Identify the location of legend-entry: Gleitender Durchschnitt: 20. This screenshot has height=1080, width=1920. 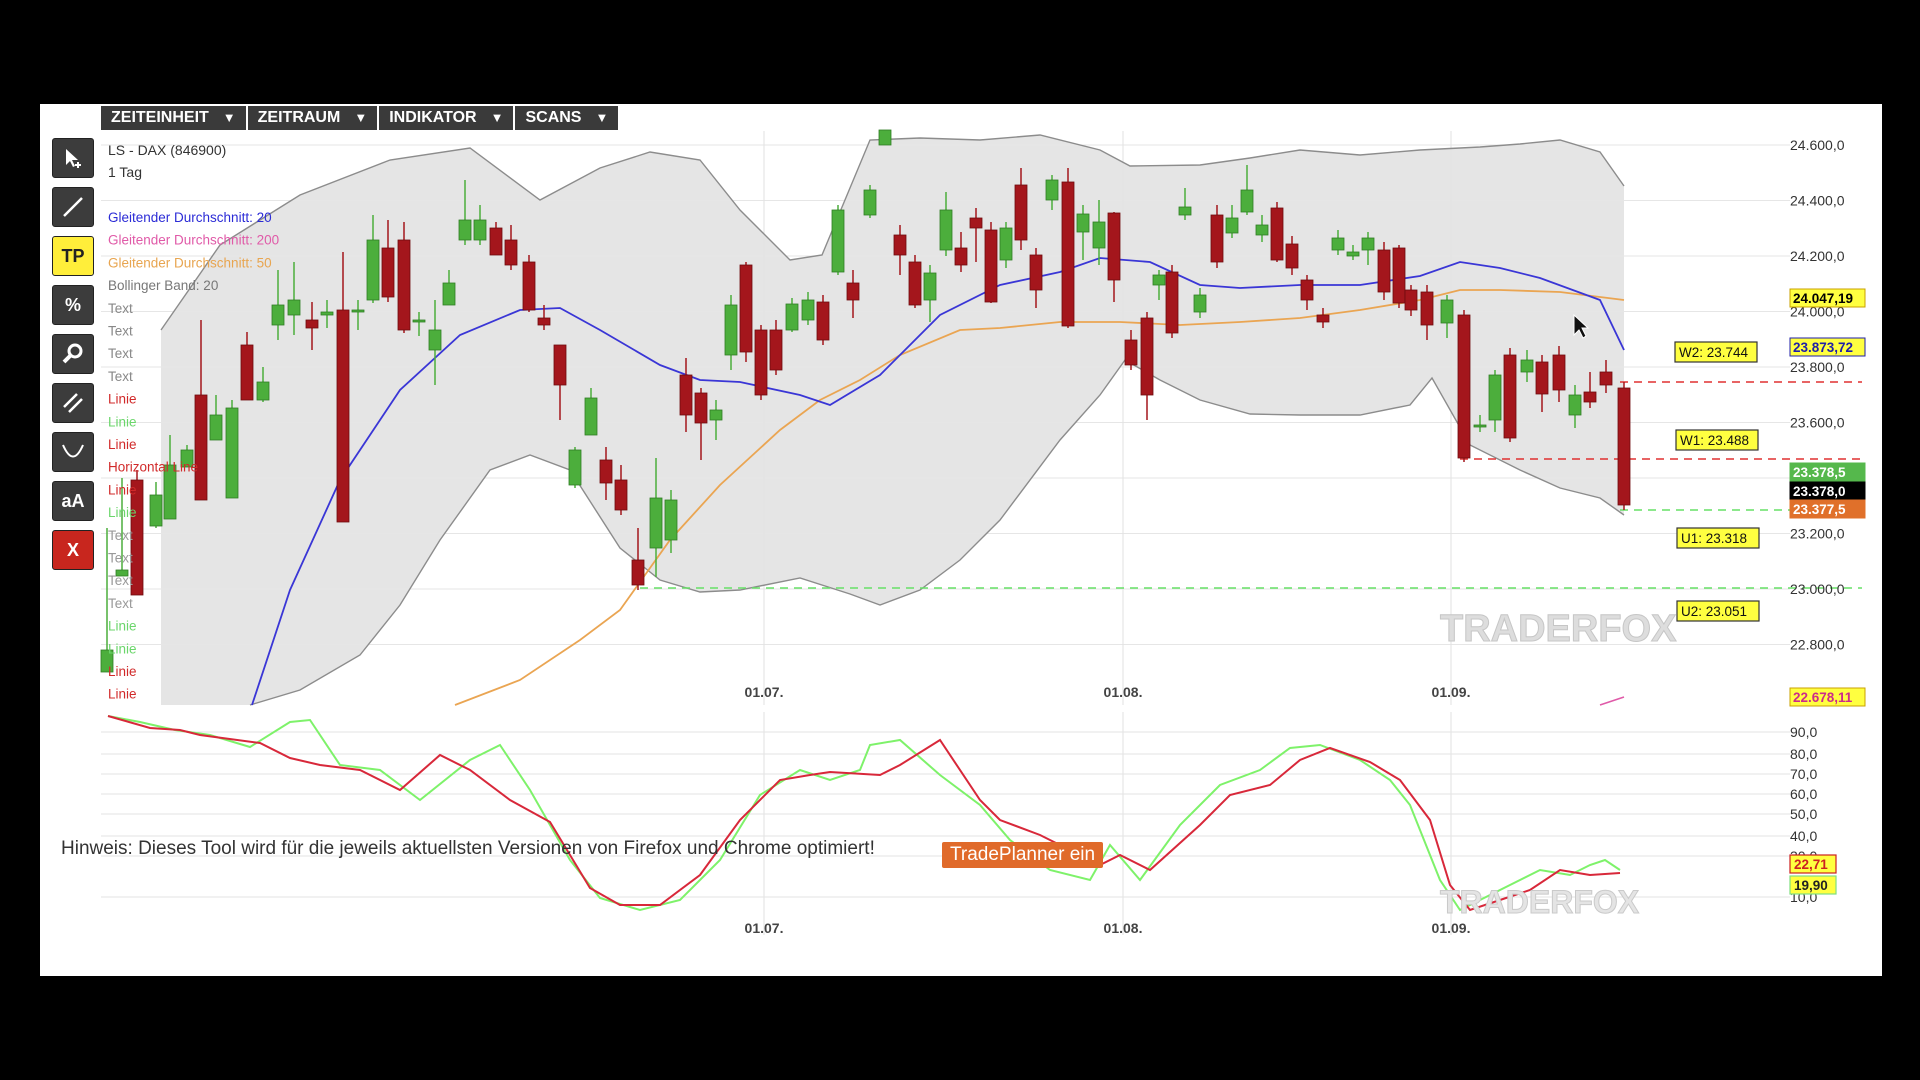
(190, 217).